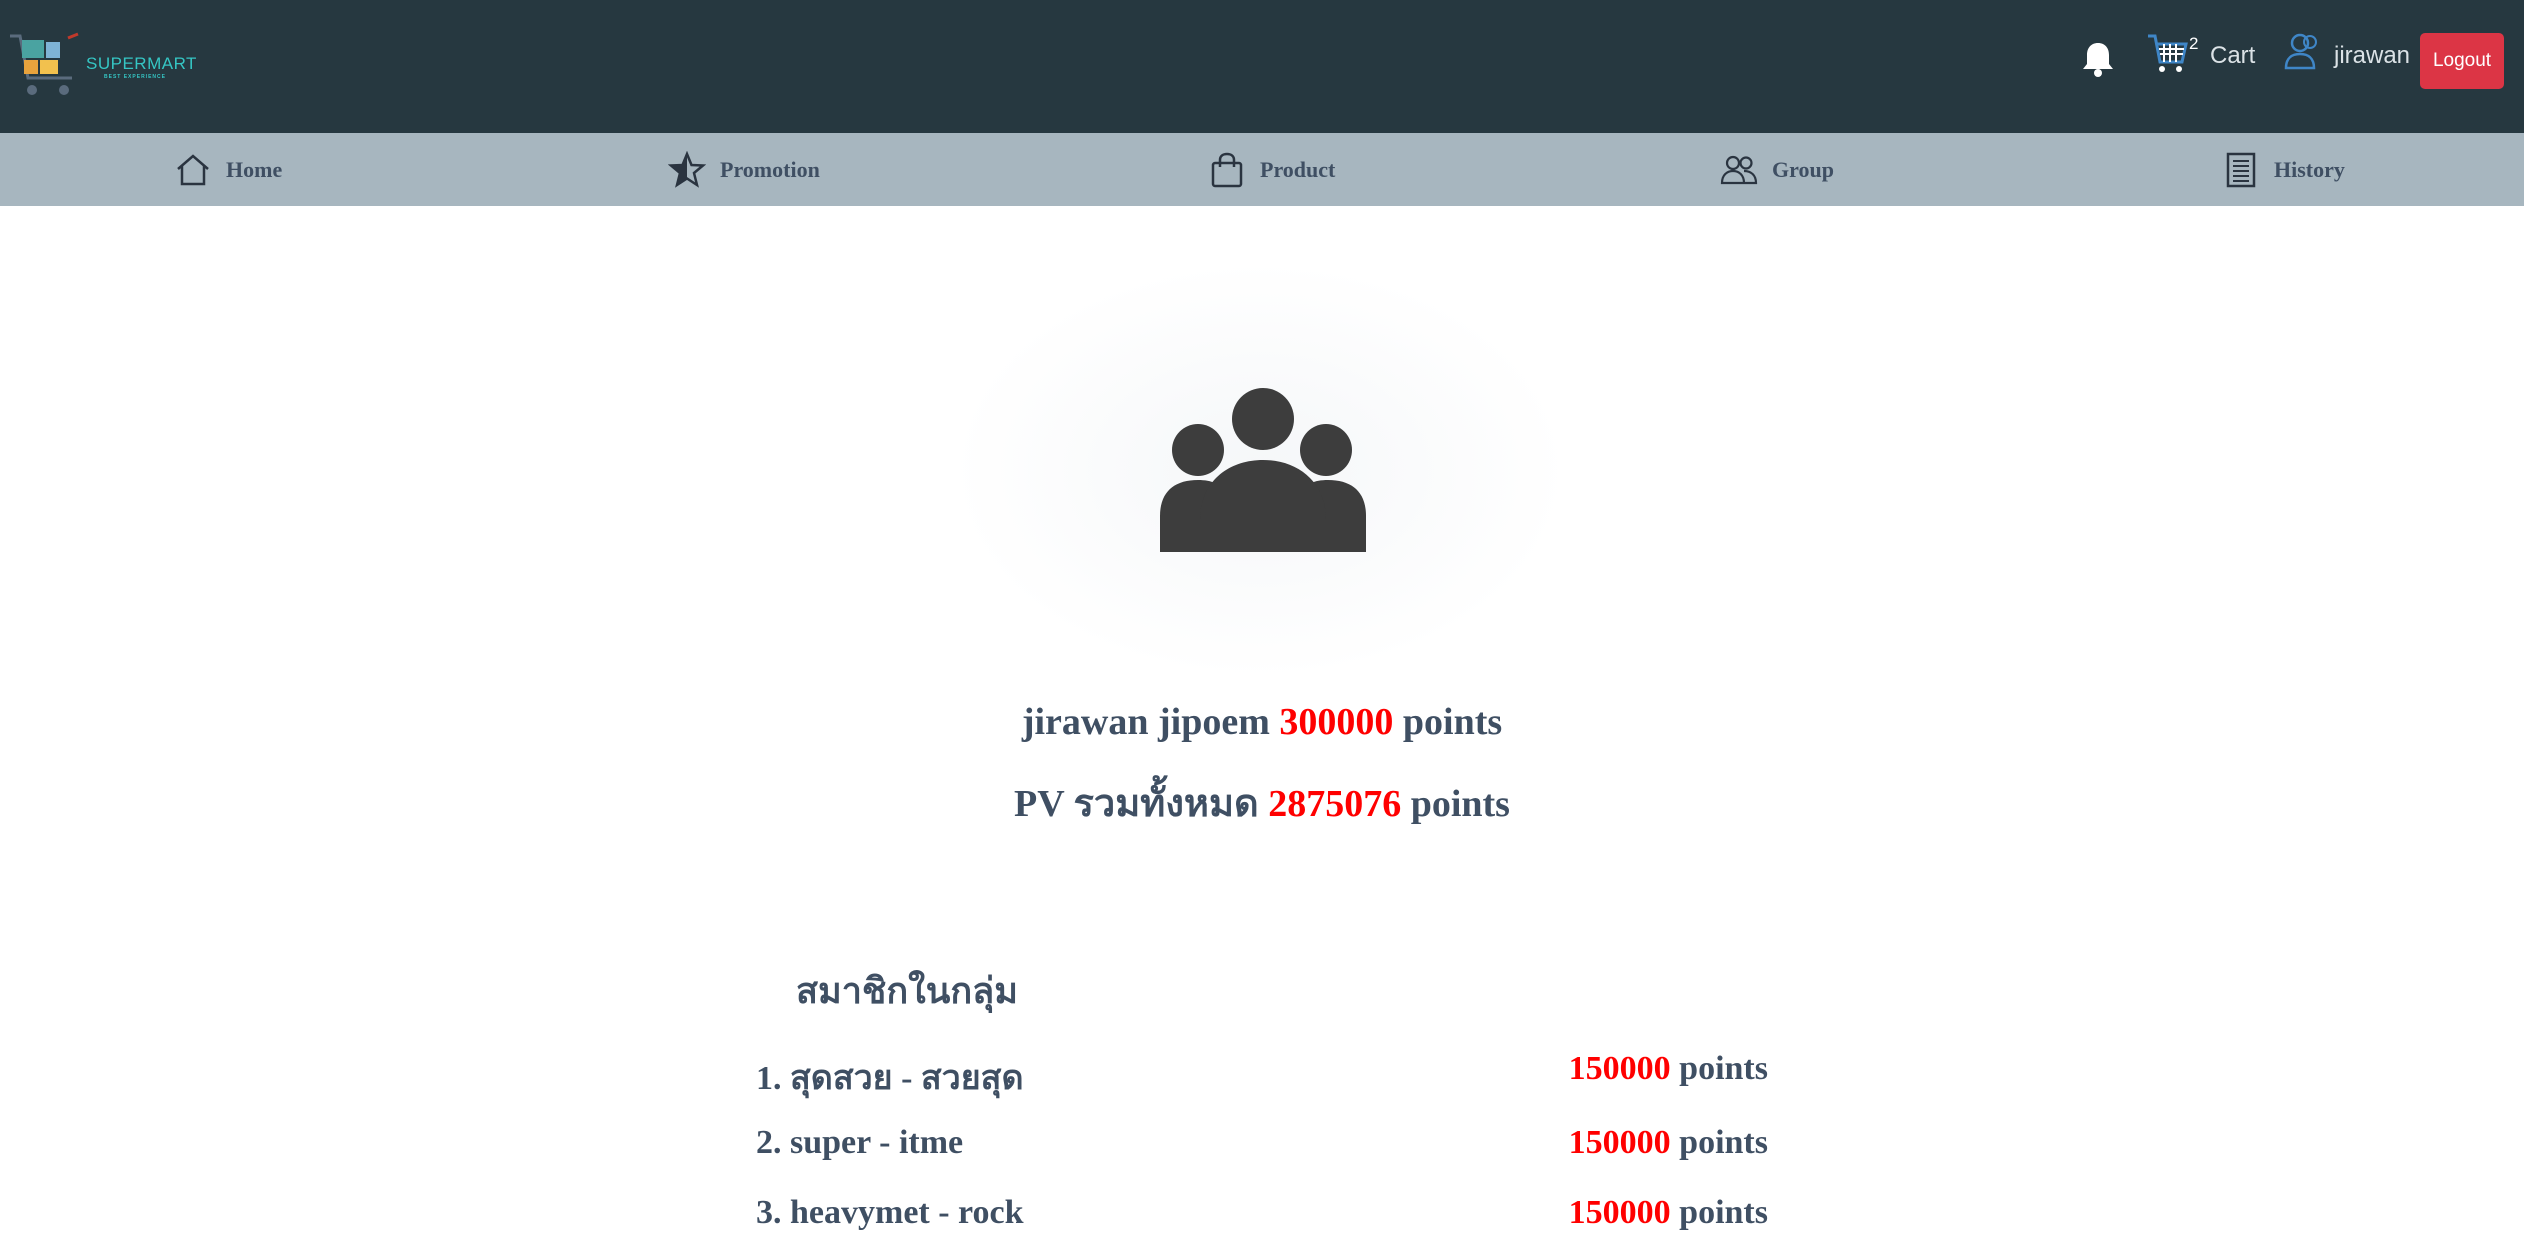 The height and width of the screenshot is (1244, 2524). I want to click on cart-count-badge: 2, so click(2194, 43).